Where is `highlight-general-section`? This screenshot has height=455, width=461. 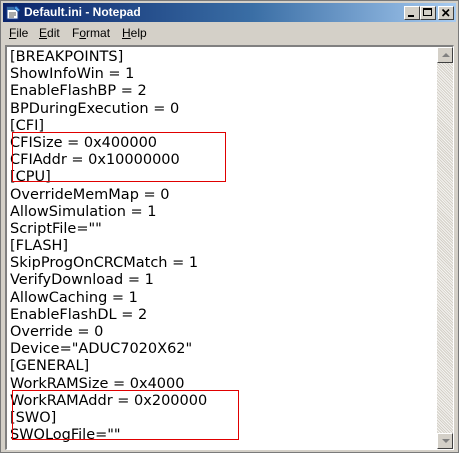 highlight-general-section is located at coordinates (125, 415).